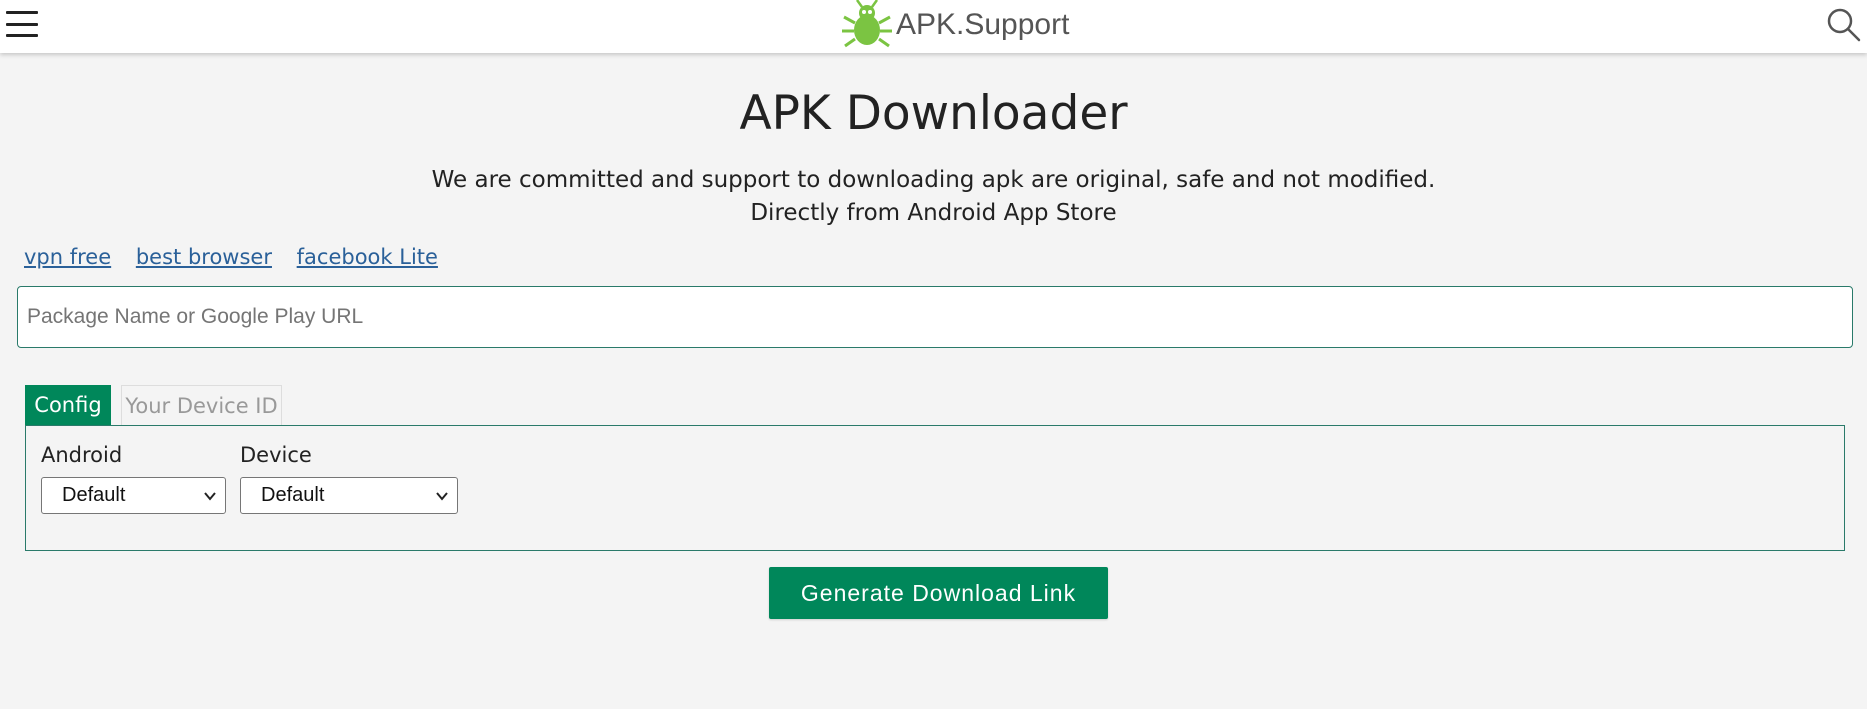 The width and height of the screenshot is (1867, 709). I want to click on top-navbar: APK.Support, so click(933, 26).